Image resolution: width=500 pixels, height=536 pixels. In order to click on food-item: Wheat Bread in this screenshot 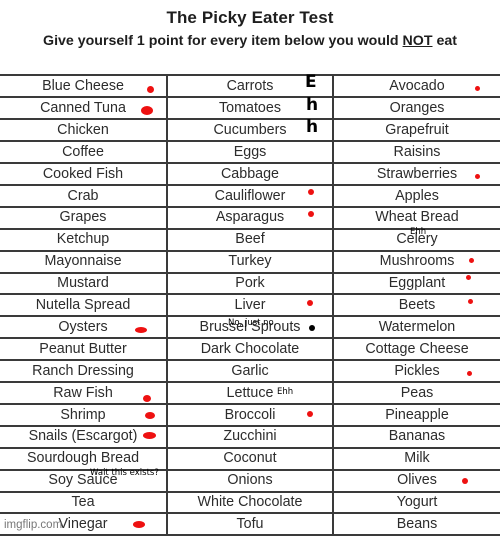, I will do `click(417, 217)`.